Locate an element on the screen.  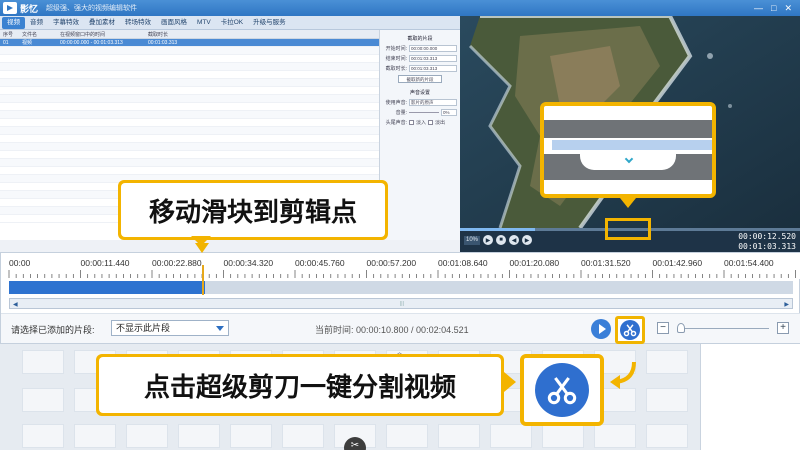
audio-label: 使用声音: is located at coordinates (396, 103).